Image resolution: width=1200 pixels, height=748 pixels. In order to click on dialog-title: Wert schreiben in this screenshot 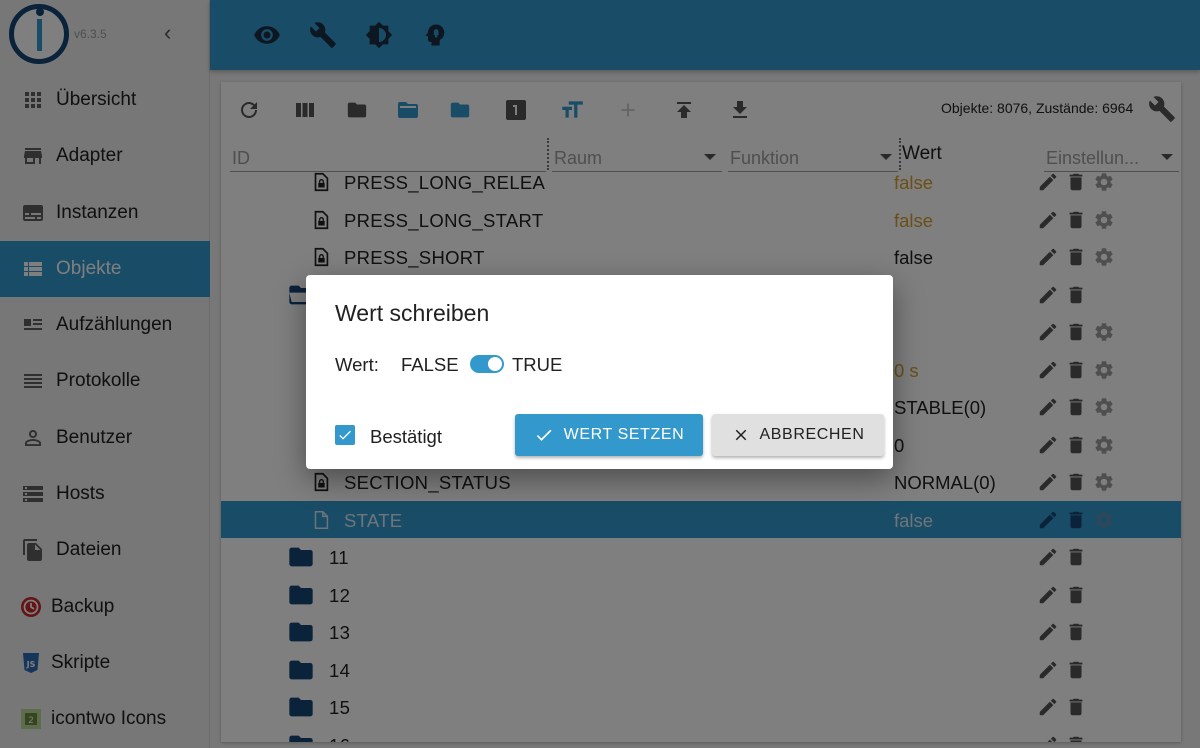, I will do `click(412, 313)`.